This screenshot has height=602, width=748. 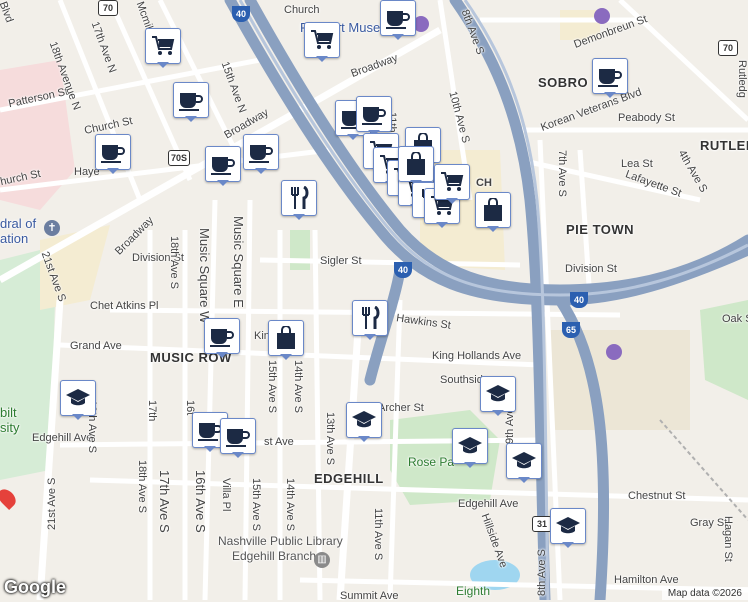 What do you see at coordinates (302, 10) in the screenshot?
I see `road-label-church: Church` at bounding box center [302, 10].